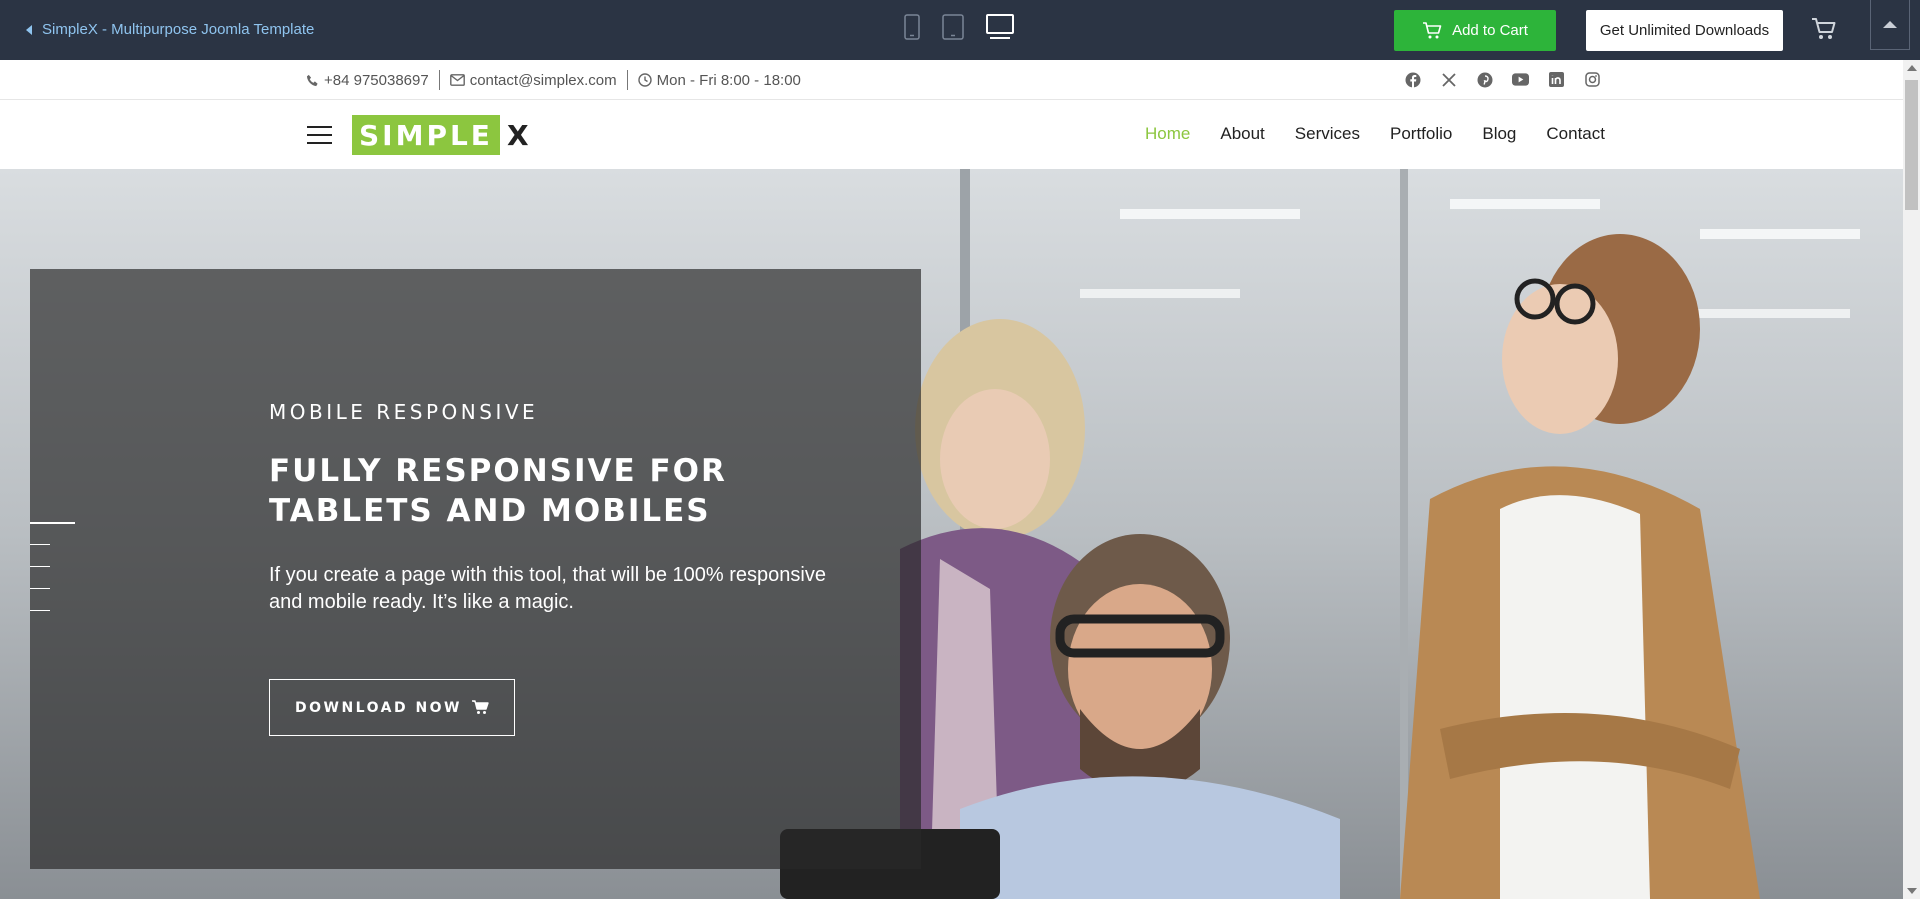 The width and height of the screenshot is (1920, 899). I want to click on phone-icon, so click(312, 80).